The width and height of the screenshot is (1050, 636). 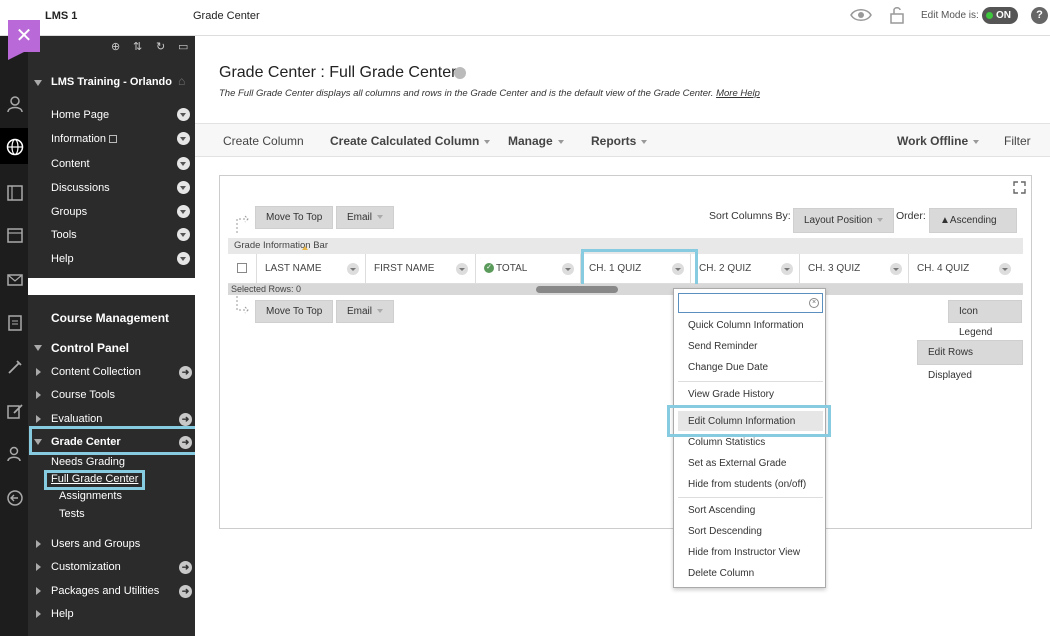 I want to click on add-menu-item-icon: ⊕, so click(x=115, y=46).